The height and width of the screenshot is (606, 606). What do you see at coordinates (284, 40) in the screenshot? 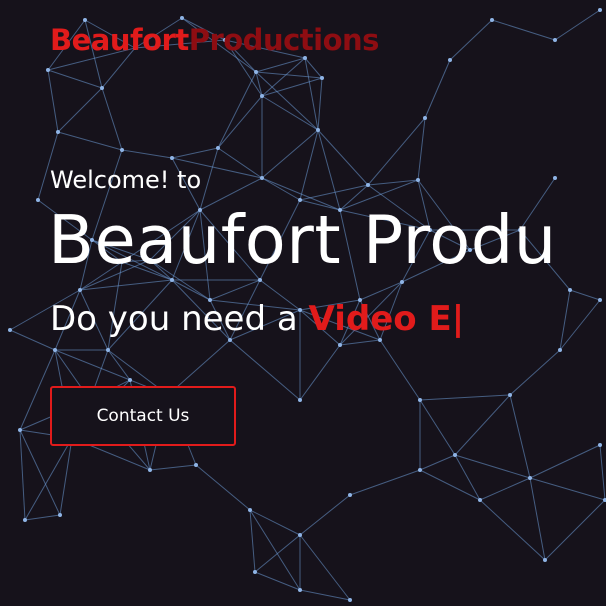
I see `logo-text-productions: Productions` at bounding box center [284, 40].